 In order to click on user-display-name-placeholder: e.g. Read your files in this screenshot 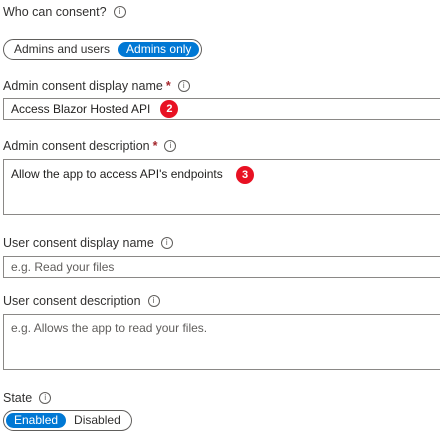, I will do `click(63, 267)`.